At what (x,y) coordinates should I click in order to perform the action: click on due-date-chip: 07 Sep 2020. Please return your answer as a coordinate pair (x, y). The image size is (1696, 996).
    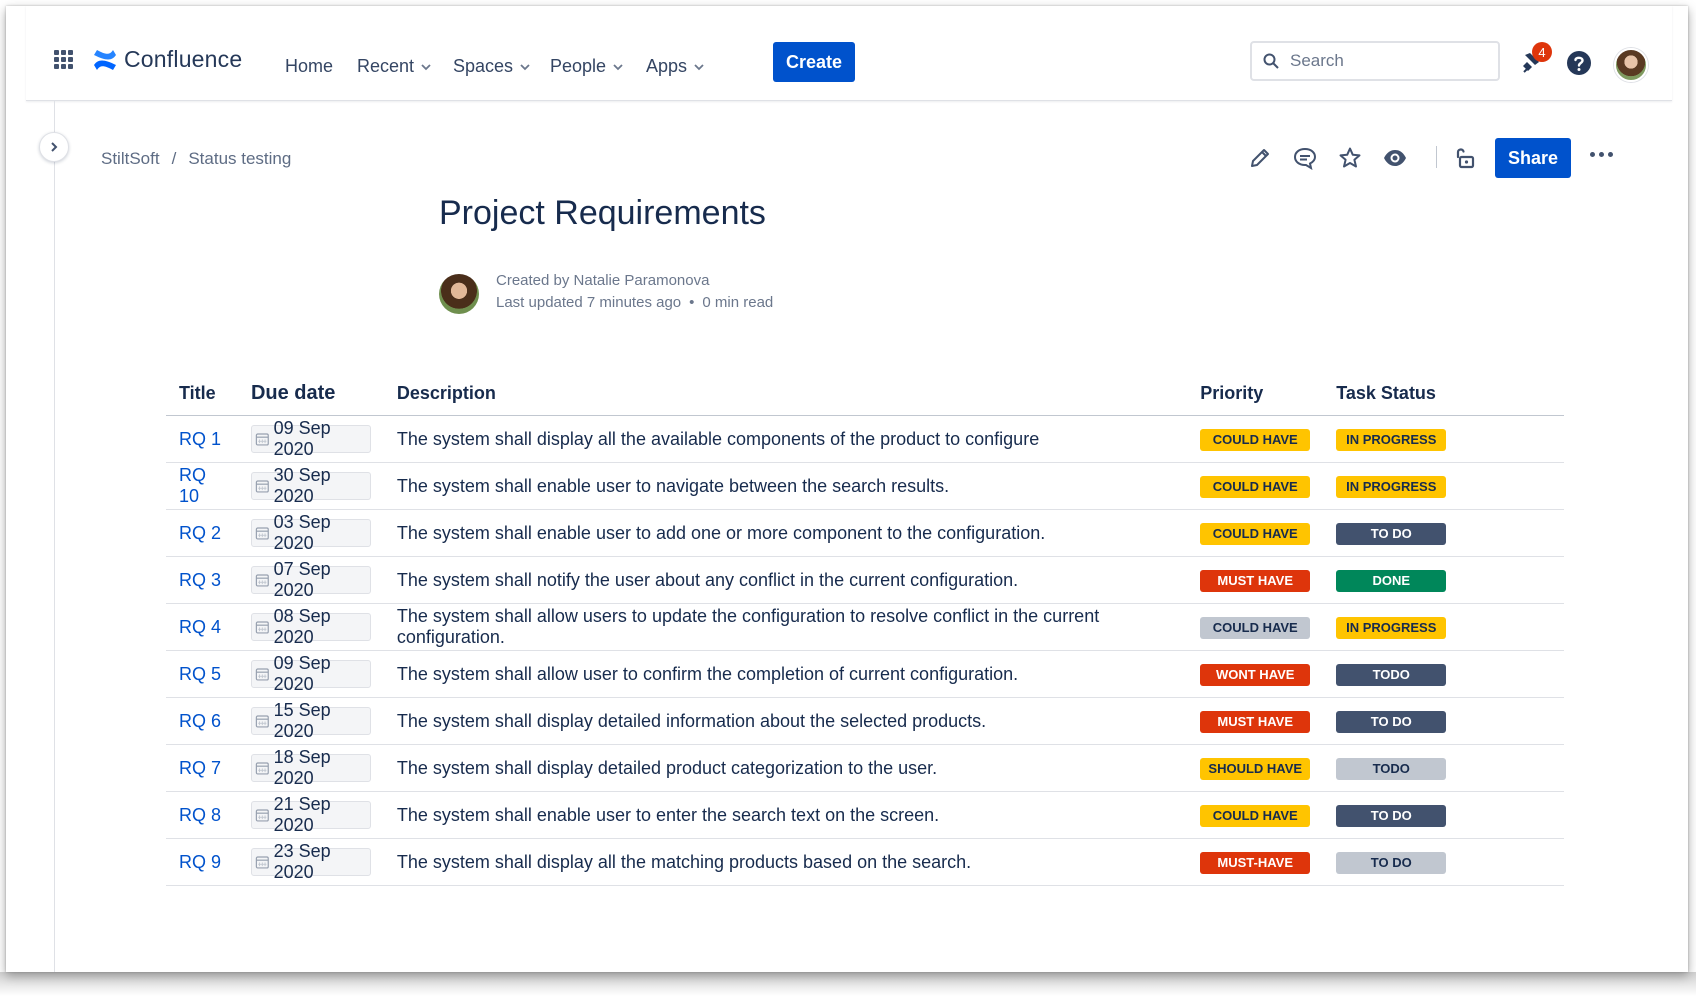
    Looking at the image, I should click on (310, 579).